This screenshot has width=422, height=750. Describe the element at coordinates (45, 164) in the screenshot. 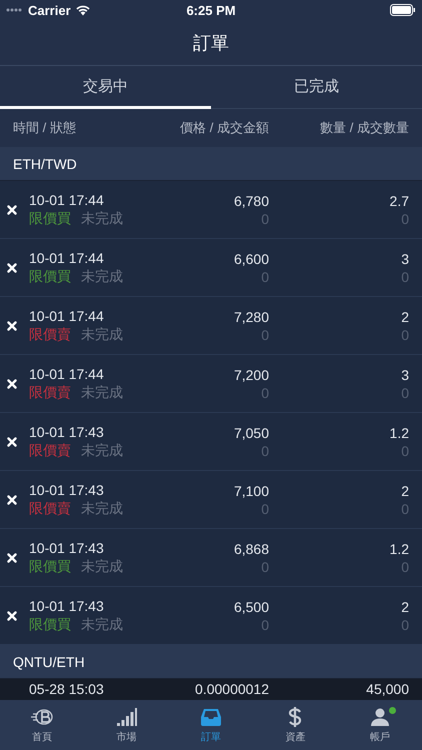

I see `trading-pair: ETH/TWD` at that location.